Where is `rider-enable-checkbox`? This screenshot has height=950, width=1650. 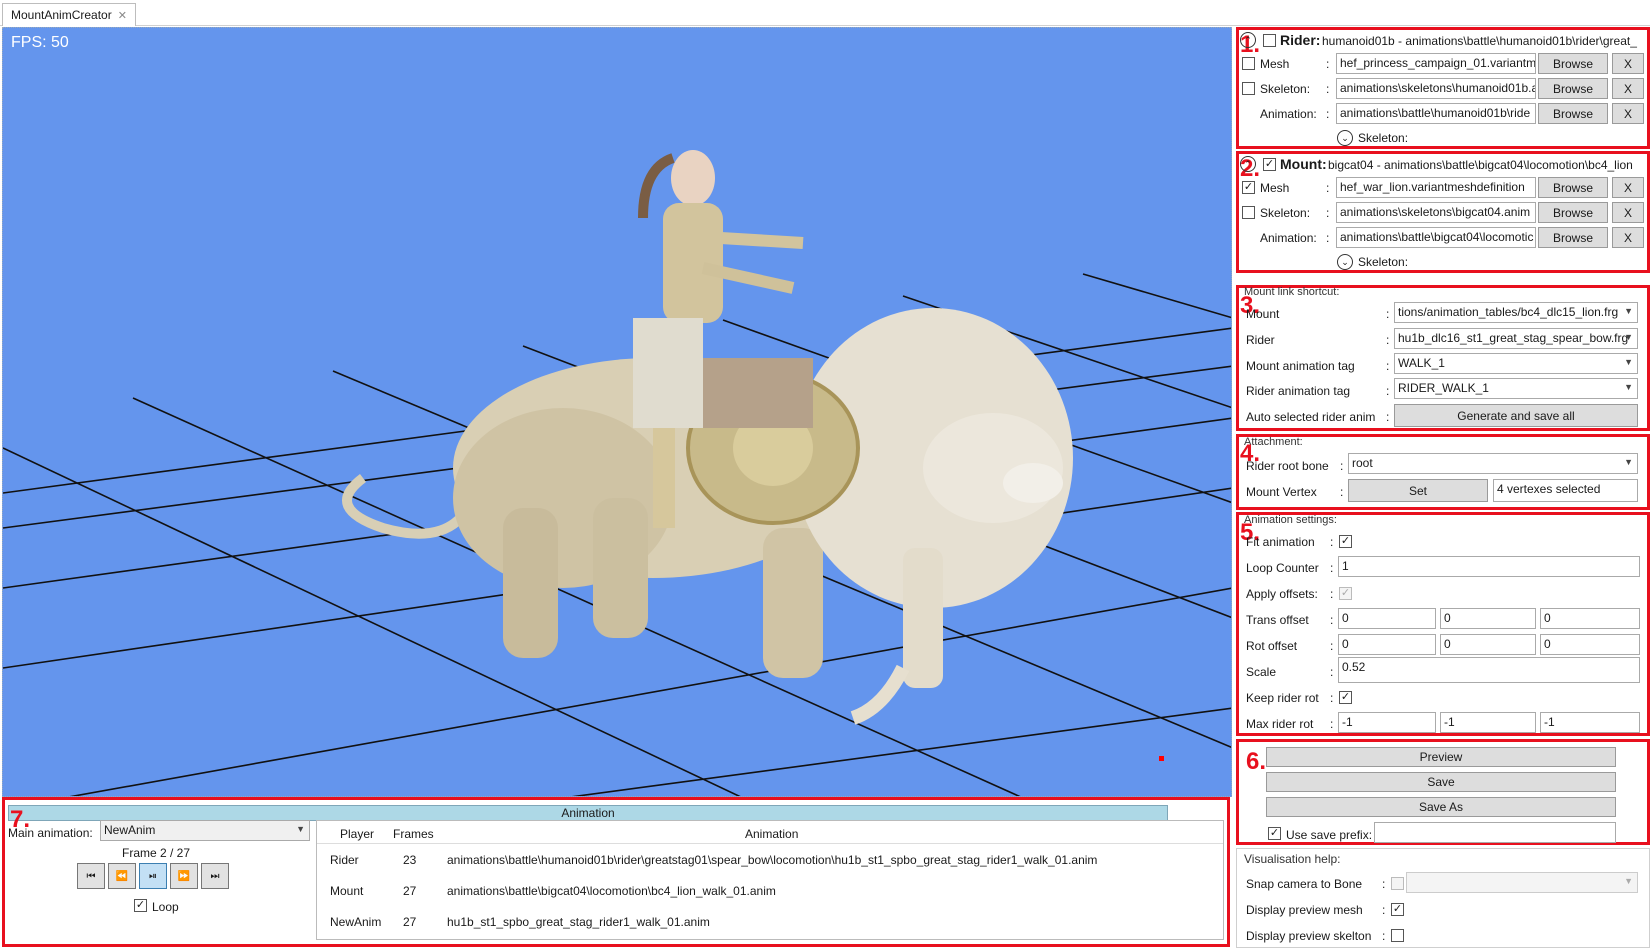
rider-enable-checkbox is located at coordinates (1269, 40).